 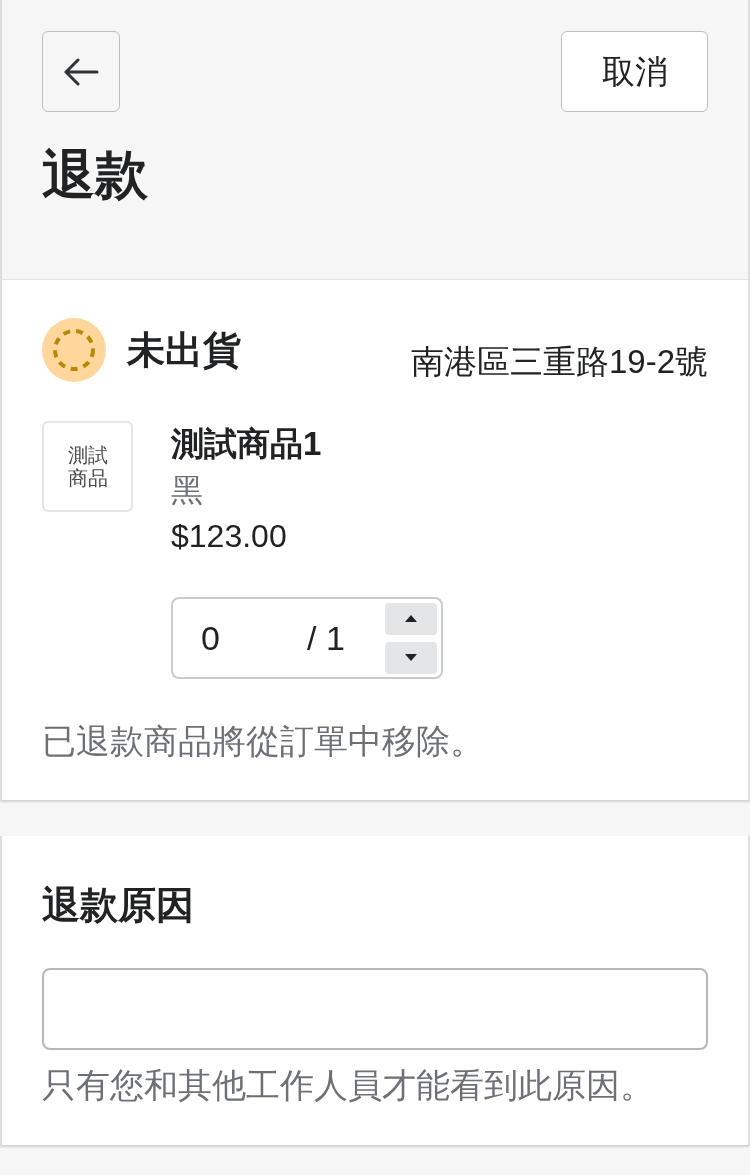 I want to click on quantity-input: 0, so click(x=246, y=638).